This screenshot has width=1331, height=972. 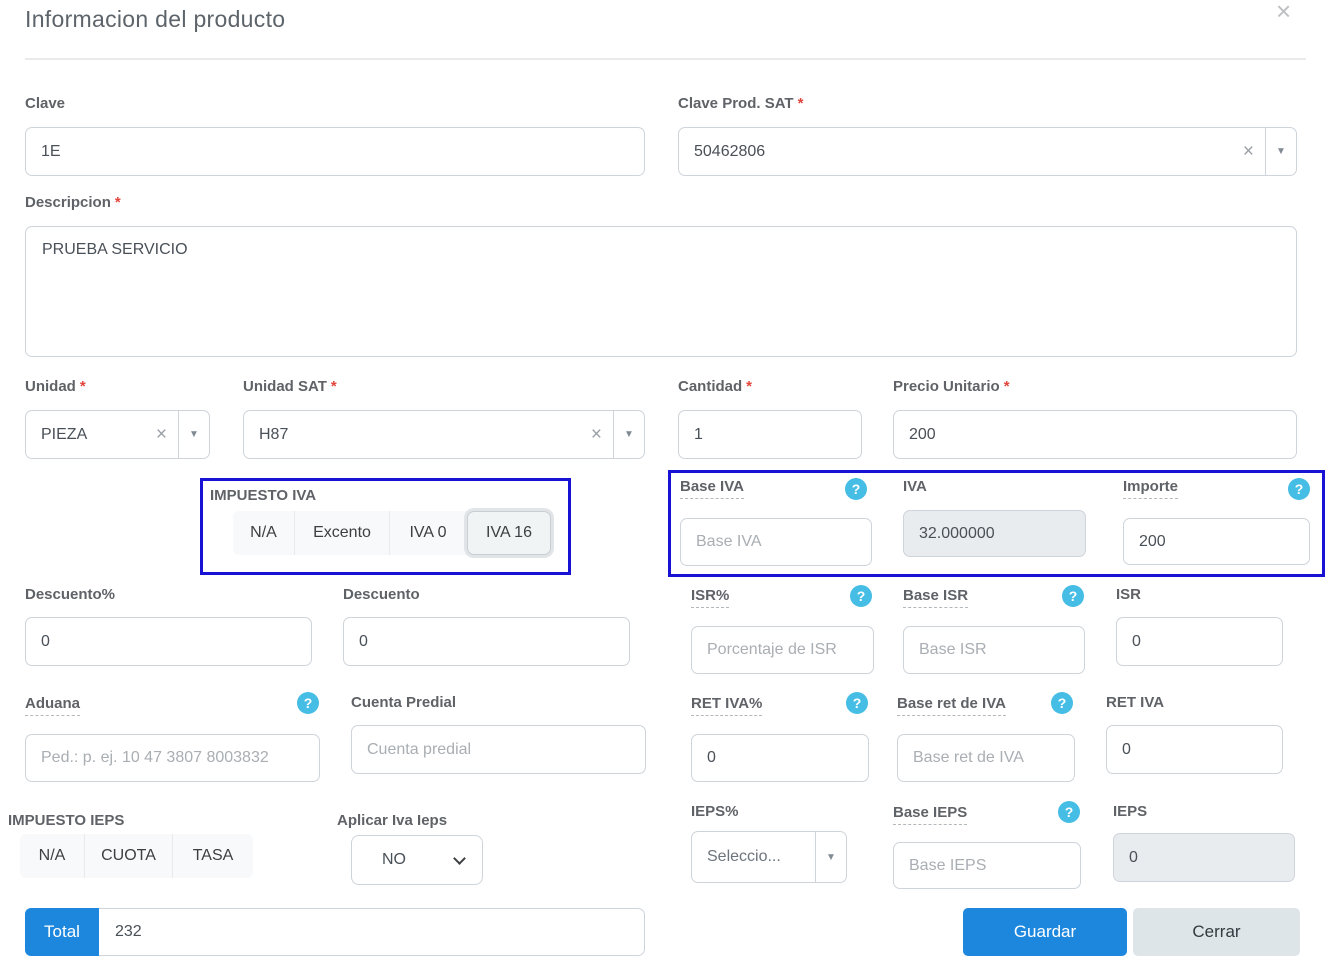 What do you see at coordinates (770, 434) in the screenshot?
I see `cantidad-input` at bounding box center [770, 434].